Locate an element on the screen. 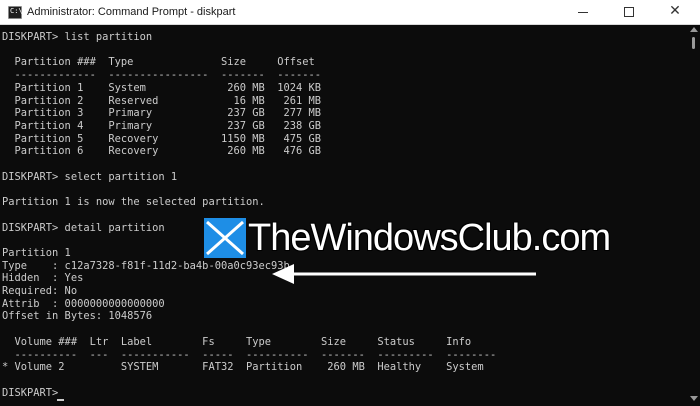 The width and height of the screenshot is (700, 406). close-icon: ✕ is located at coordinates (675, 11).